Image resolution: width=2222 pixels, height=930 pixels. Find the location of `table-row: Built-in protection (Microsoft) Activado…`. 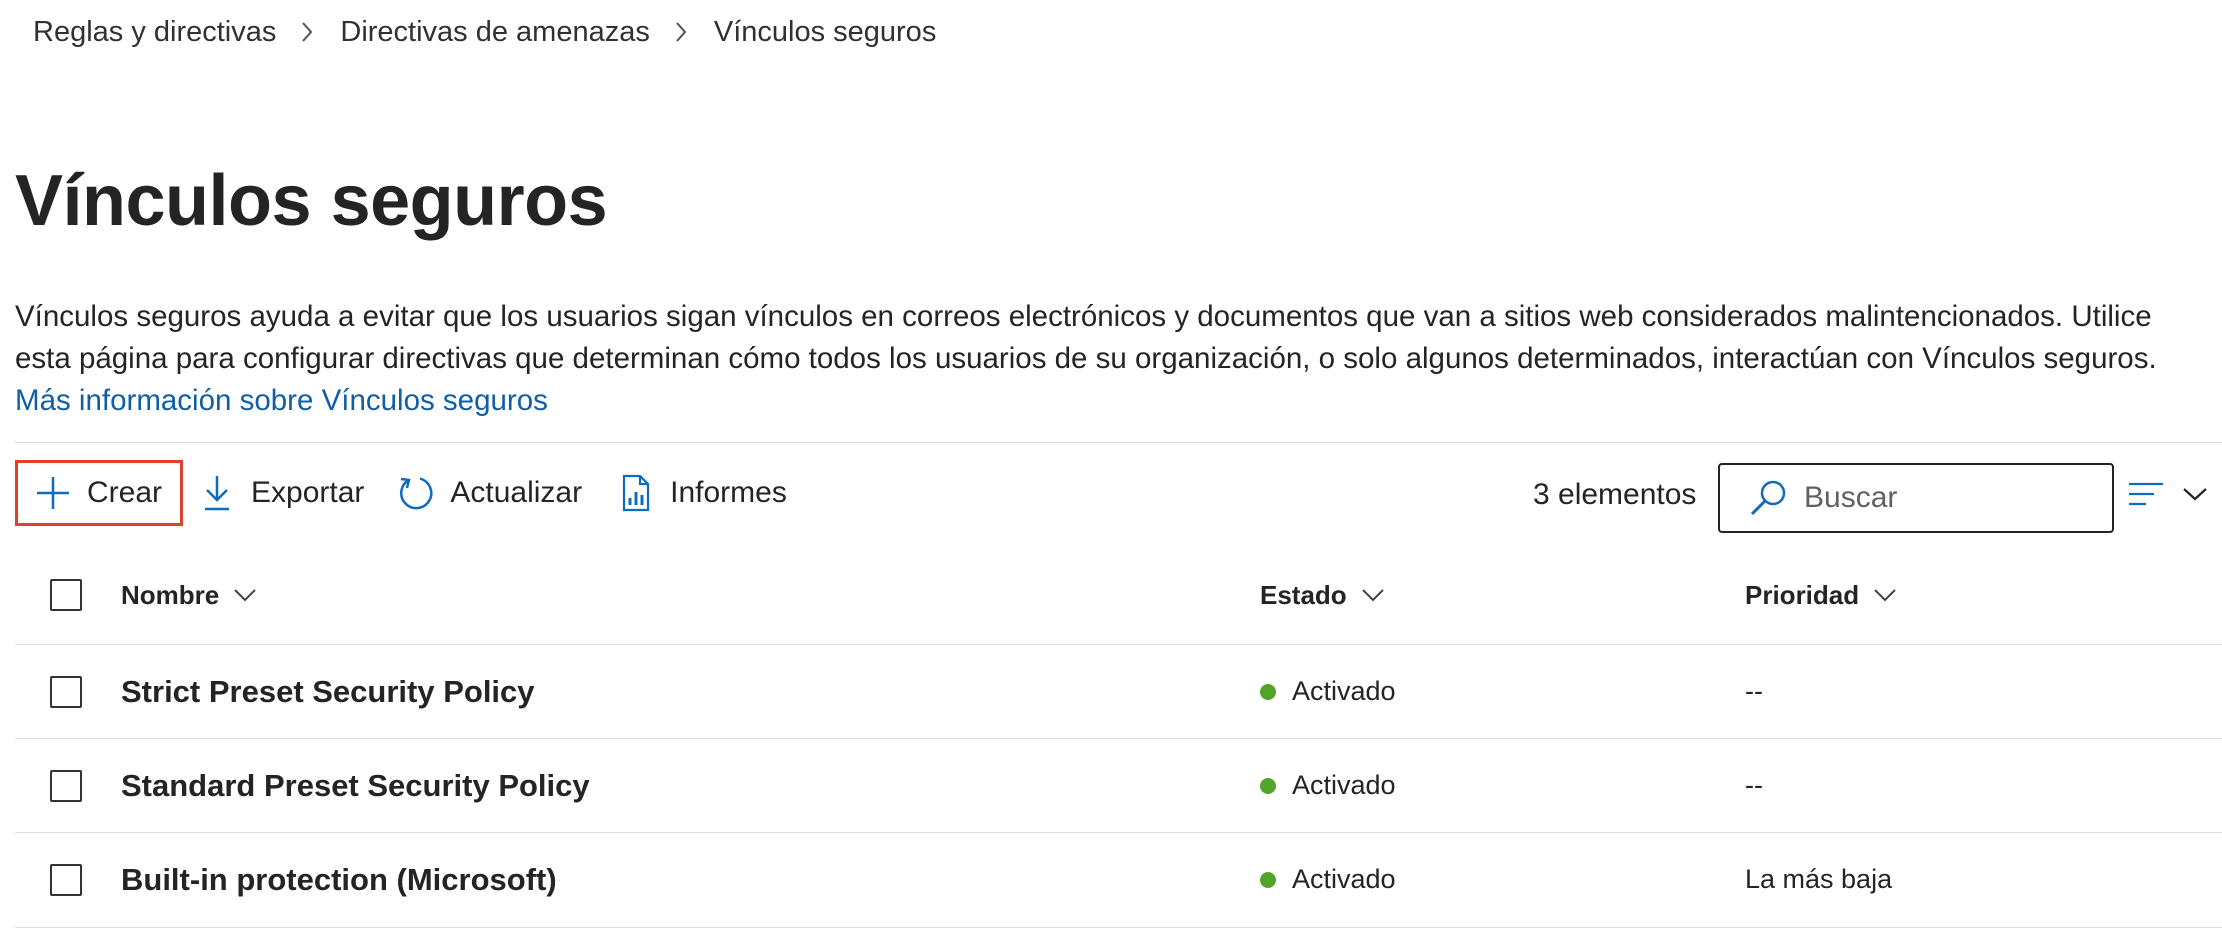

table-row: Built-in protection (Microsoft) Activado… is located at coordinates (1118, 879).